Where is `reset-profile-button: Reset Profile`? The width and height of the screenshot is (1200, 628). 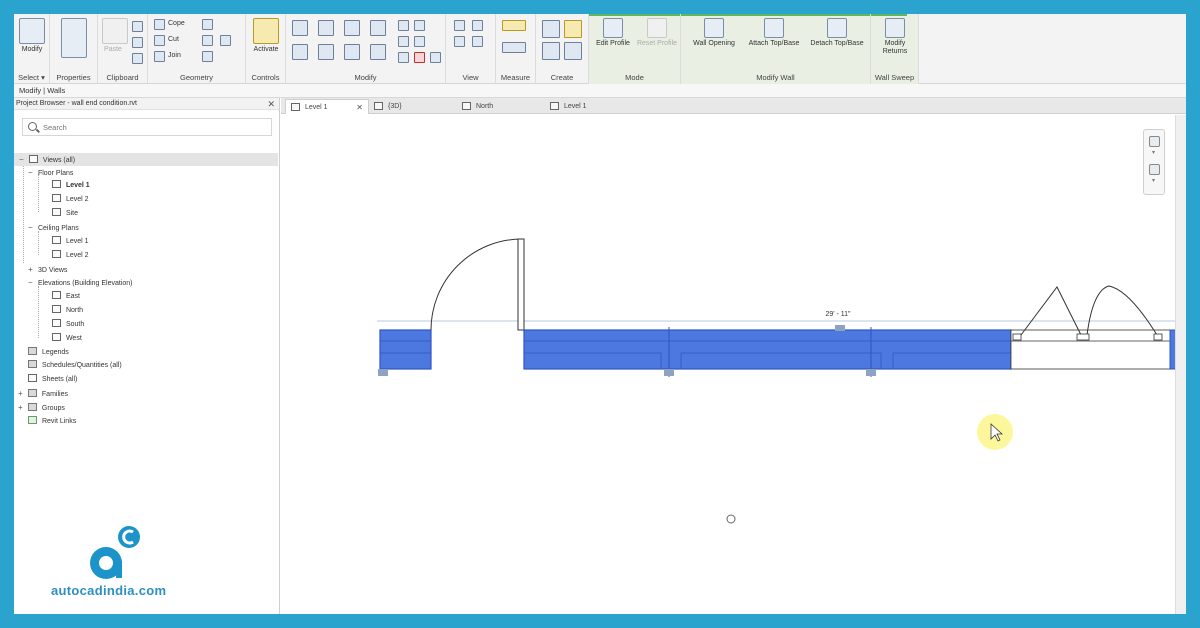
reset-profile-button: Reset Profile is located at coordinates (657, 33).